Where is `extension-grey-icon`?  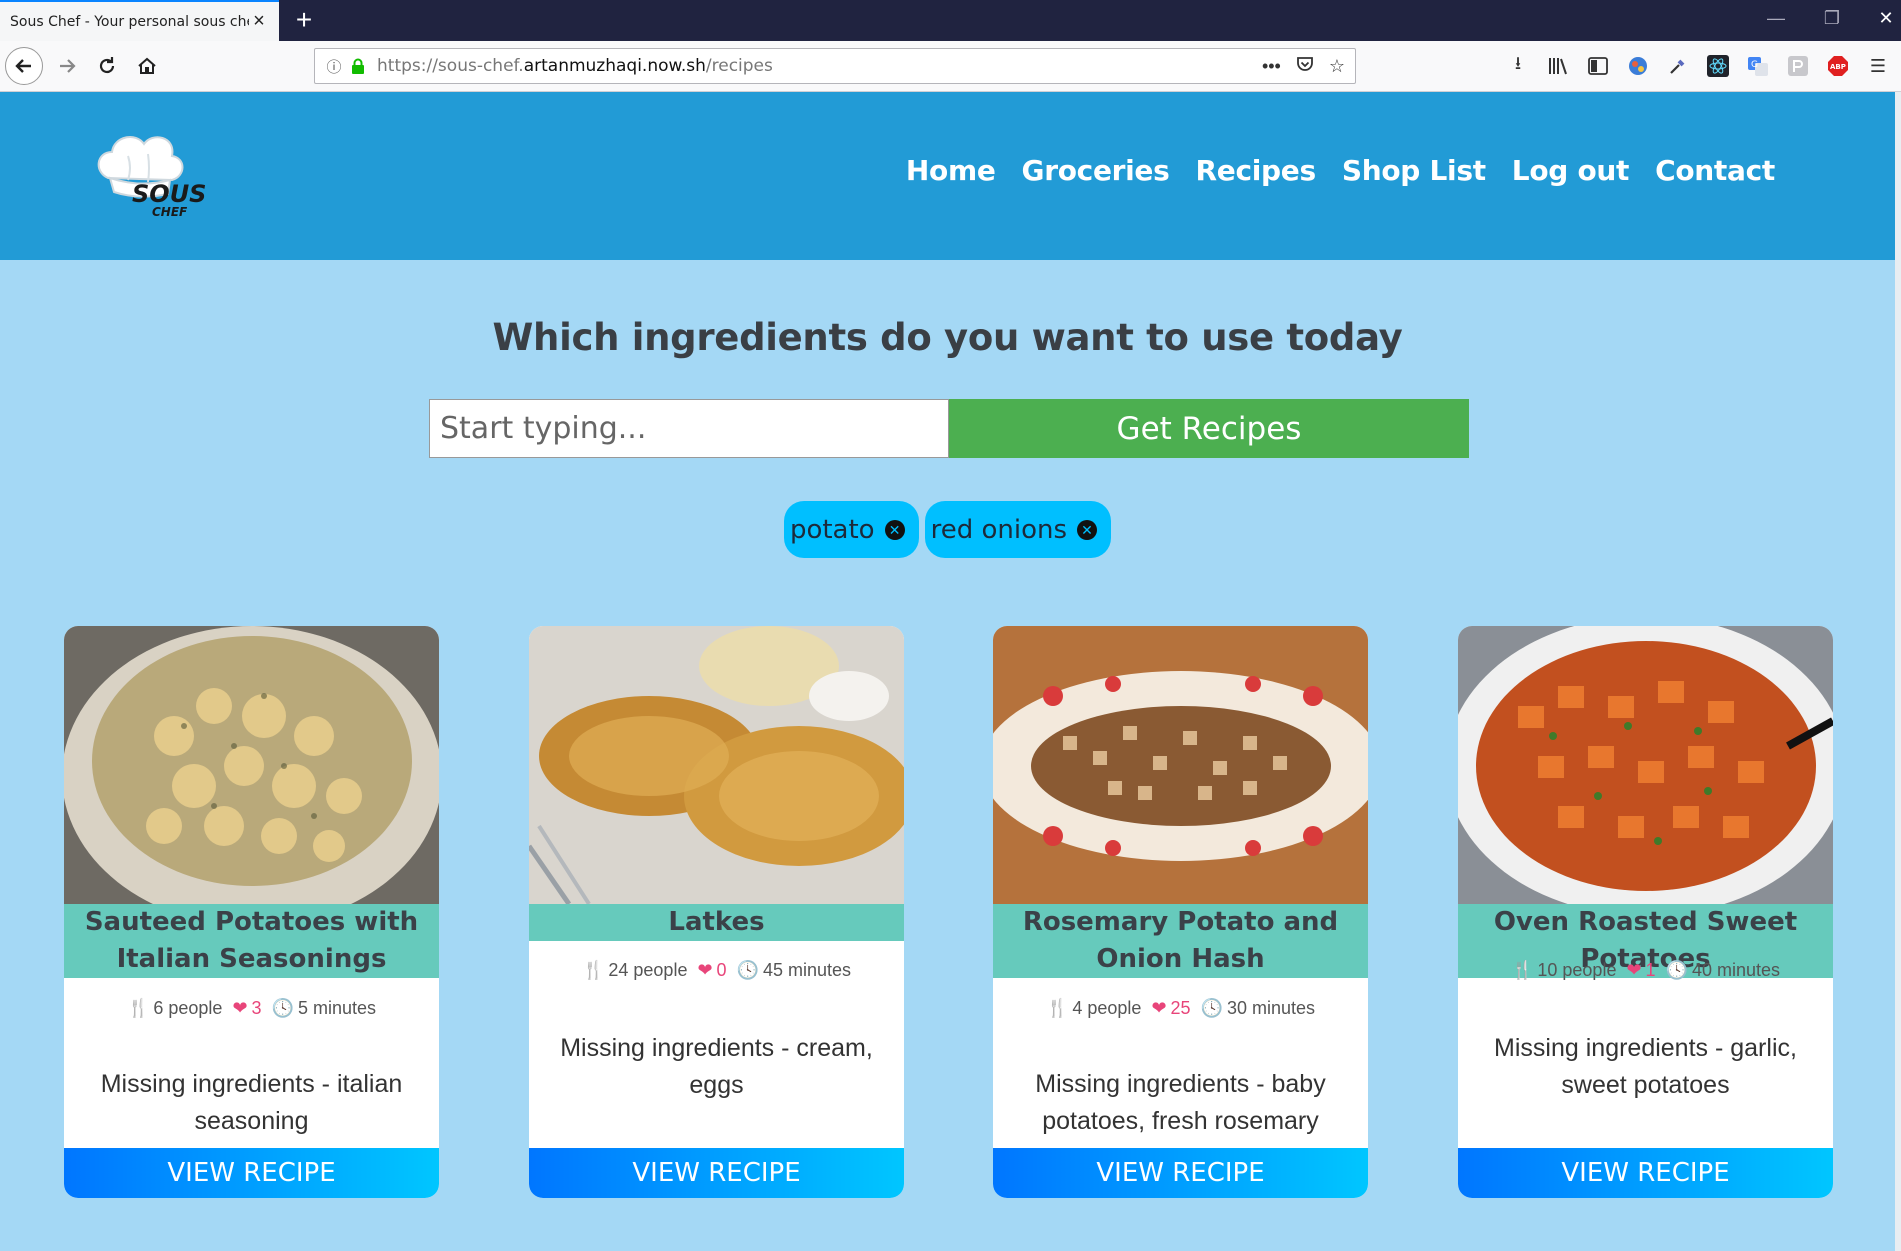
extension-grey-icon is located at coordinates (1798, 66).